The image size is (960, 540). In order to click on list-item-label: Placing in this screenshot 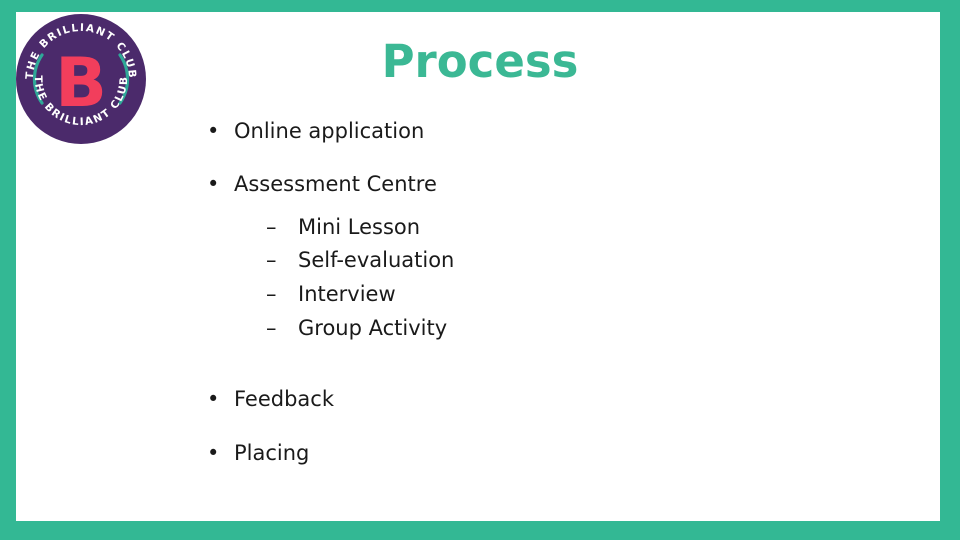, I will do `click(272, 452)`.